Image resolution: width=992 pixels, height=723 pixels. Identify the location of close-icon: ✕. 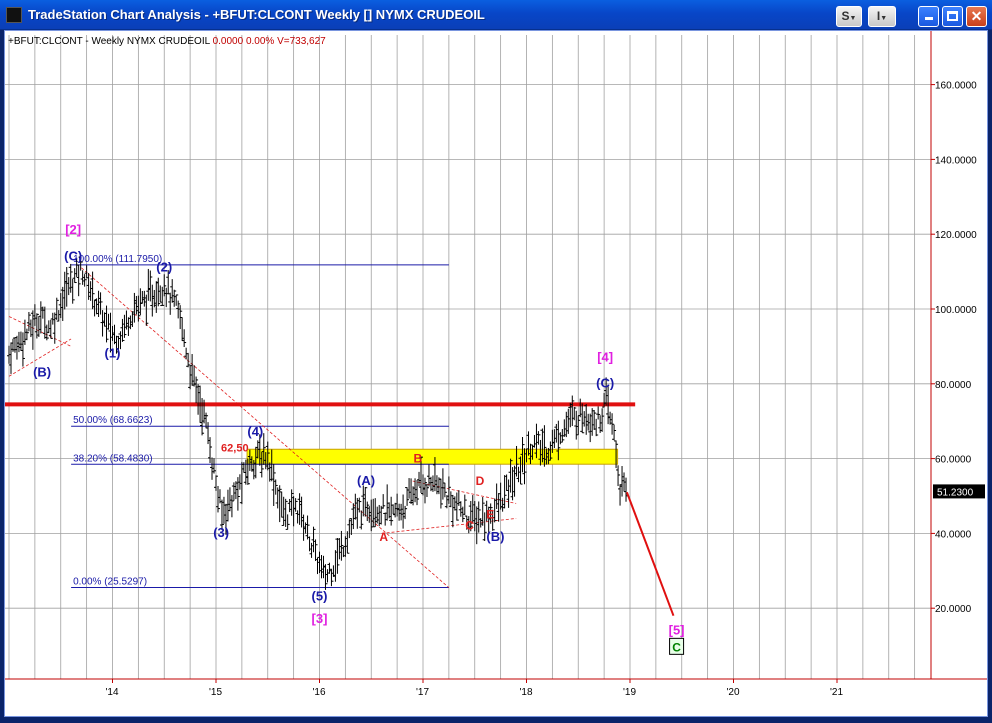
(976, 16).